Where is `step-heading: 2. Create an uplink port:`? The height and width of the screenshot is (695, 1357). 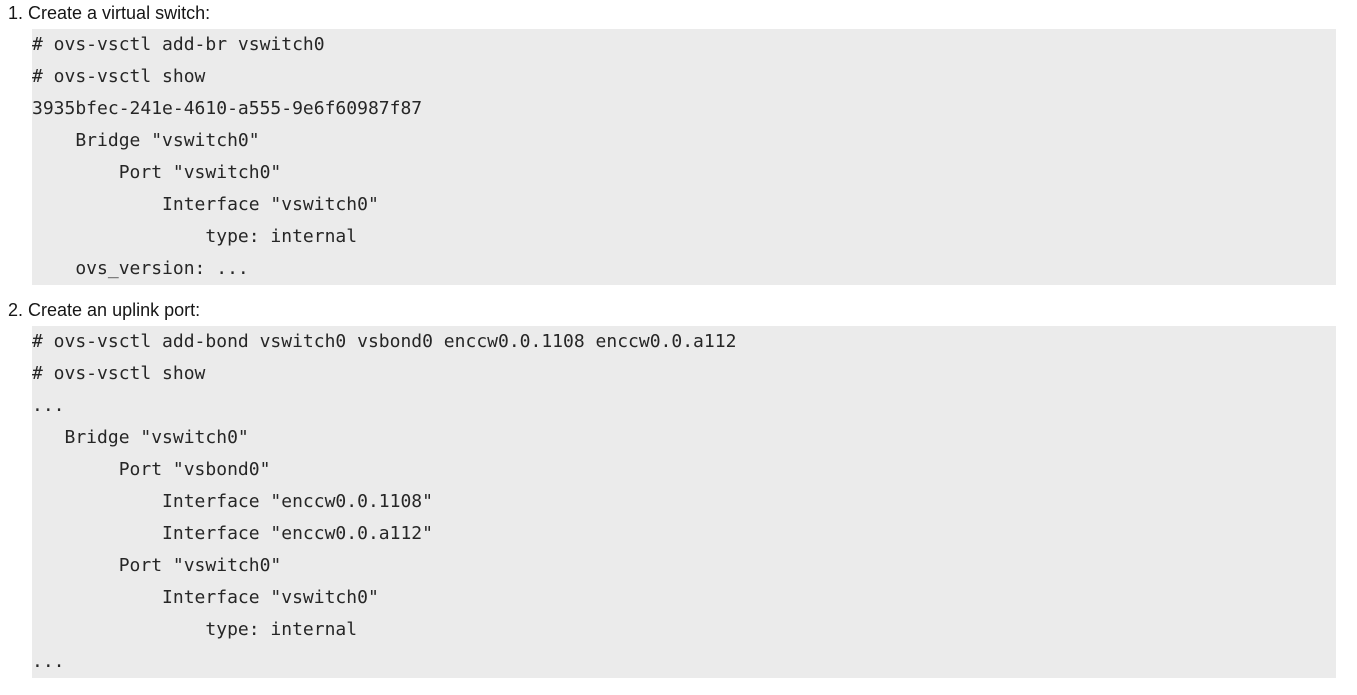
step-heading: 2. Create an uplink port: is located at coordinates (104, 310).